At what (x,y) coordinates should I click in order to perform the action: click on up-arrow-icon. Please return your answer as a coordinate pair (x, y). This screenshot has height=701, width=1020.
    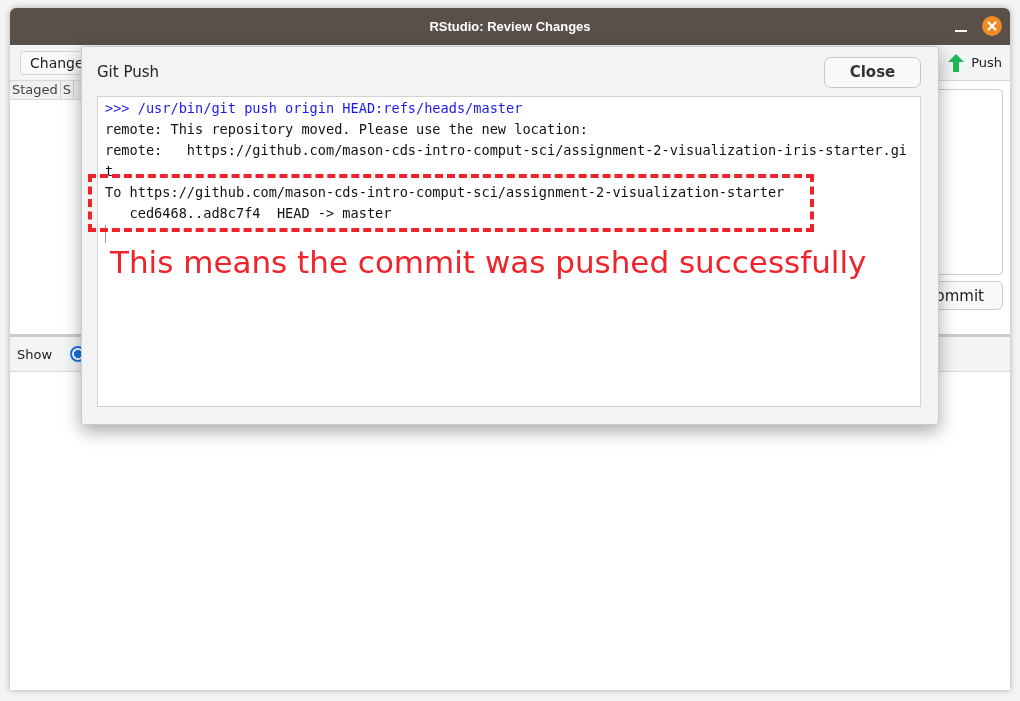
    Looking at the image, I should click on (956, 62).